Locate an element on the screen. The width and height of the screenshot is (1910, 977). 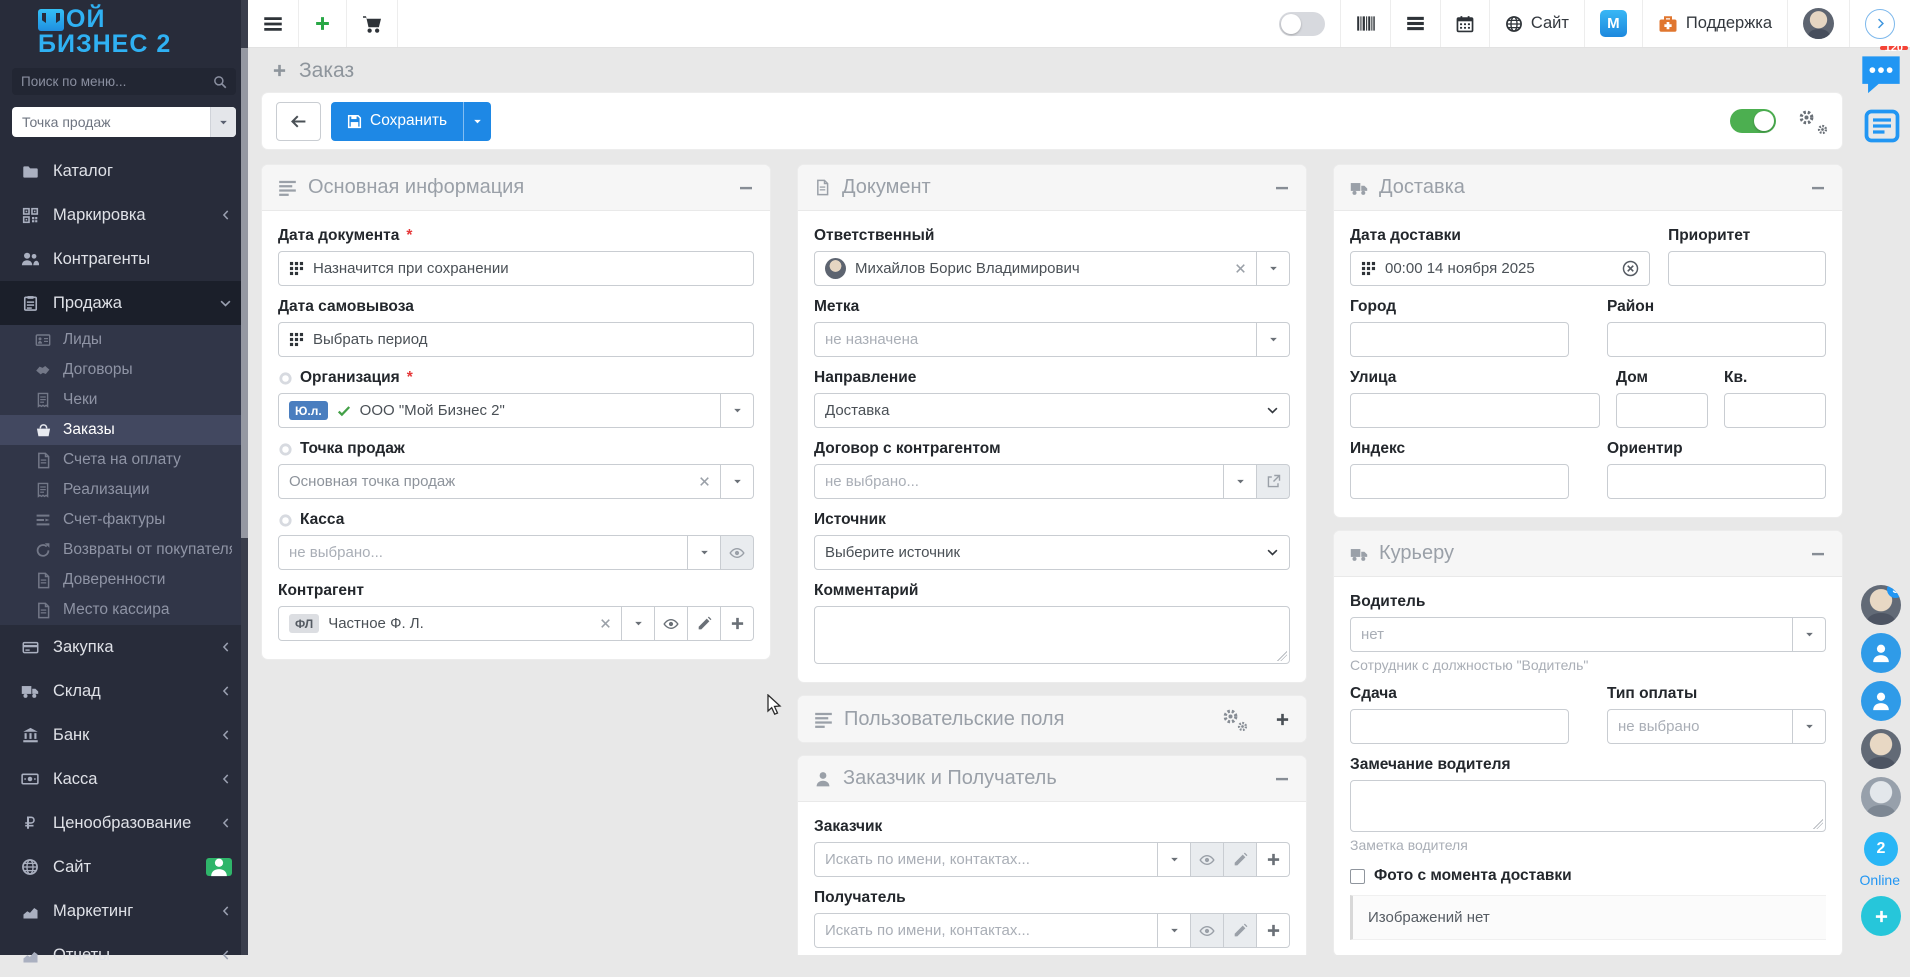
flat-input is located at coordinates (1775, 410).